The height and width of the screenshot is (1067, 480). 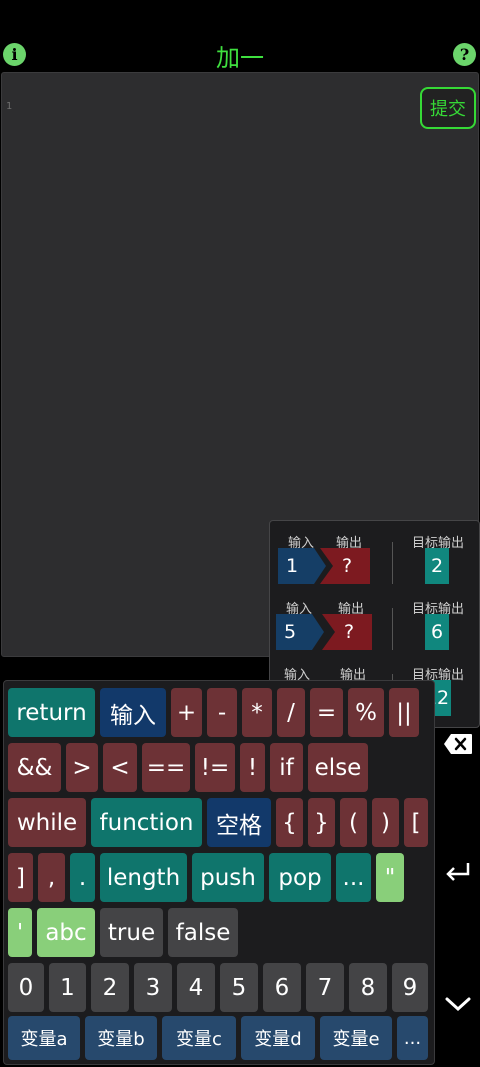 What do you see at coordinates (448, 108) in the screenshot?
I see `submit-button: 提交` at bounding box center [448, 108].